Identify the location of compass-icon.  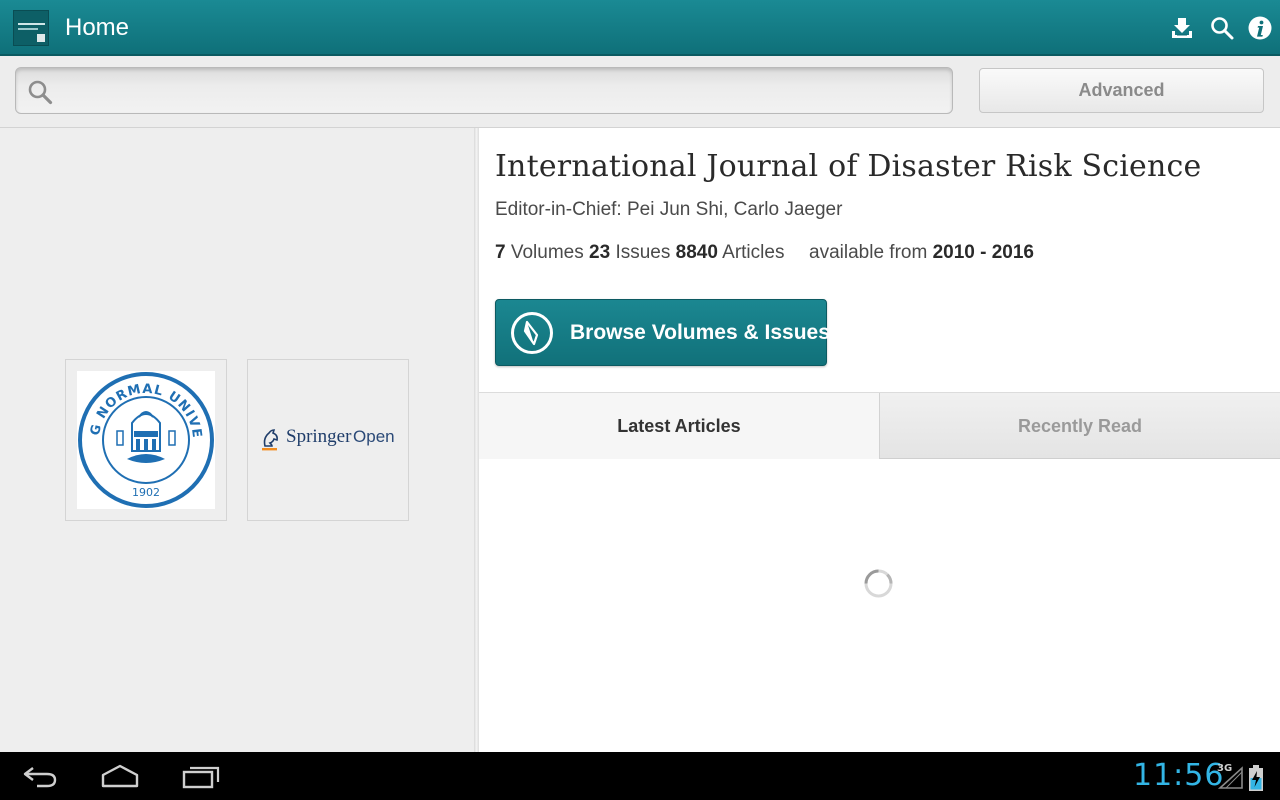
(532, 333).